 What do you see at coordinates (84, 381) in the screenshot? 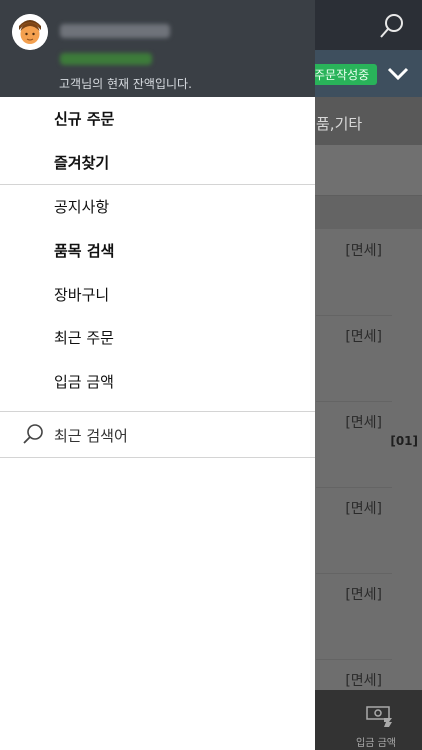
I see `menu-deposit-amount: 입금 금액` at bounding box center [84, 381].